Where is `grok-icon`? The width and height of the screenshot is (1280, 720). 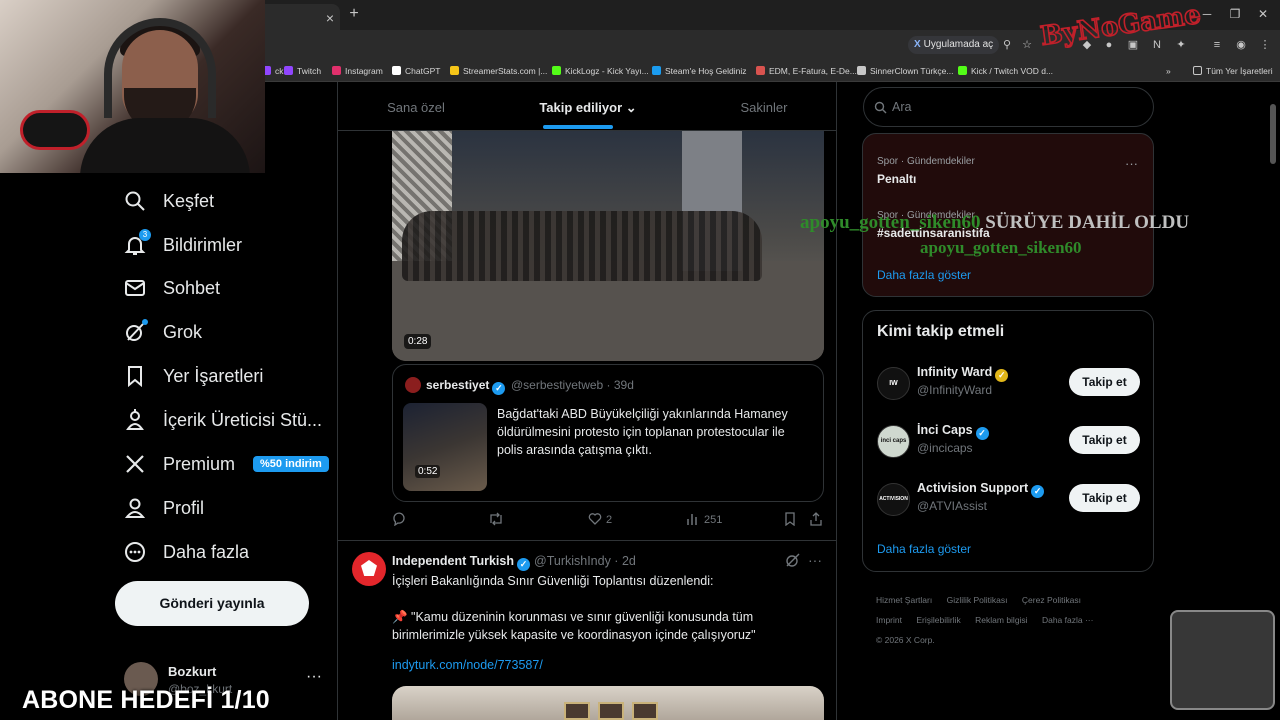 grok-icon is located at coordinates (793, 560).